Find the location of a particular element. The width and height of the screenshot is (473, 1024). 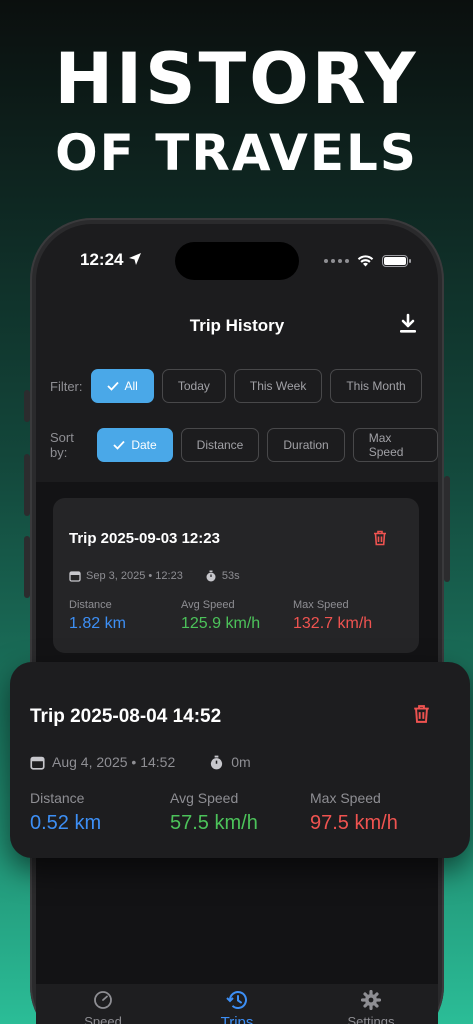

signal-dots-icon is located at coordinates (336, 260).